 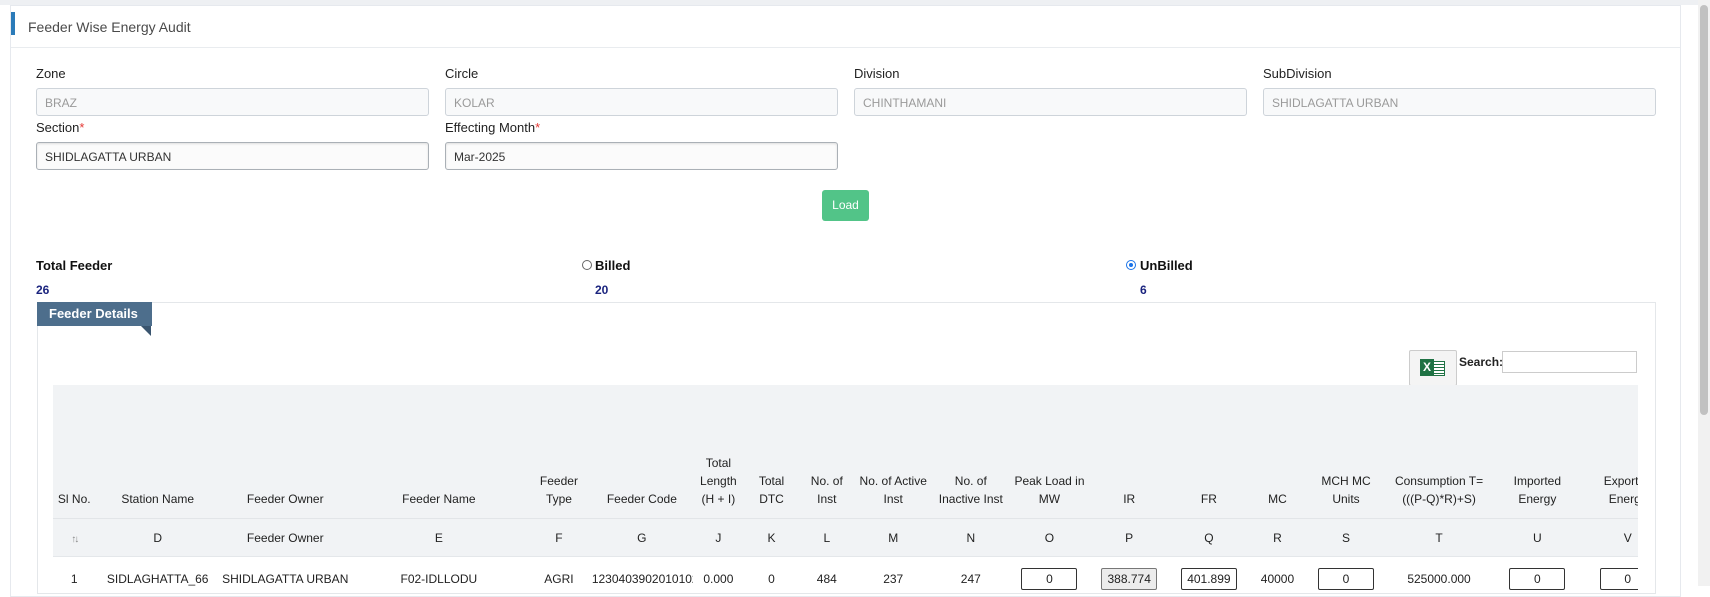 What do you see at coordinates (1537, 537) in the screenshot?
I see `column-code: U` at bounding box center [1537, 537].